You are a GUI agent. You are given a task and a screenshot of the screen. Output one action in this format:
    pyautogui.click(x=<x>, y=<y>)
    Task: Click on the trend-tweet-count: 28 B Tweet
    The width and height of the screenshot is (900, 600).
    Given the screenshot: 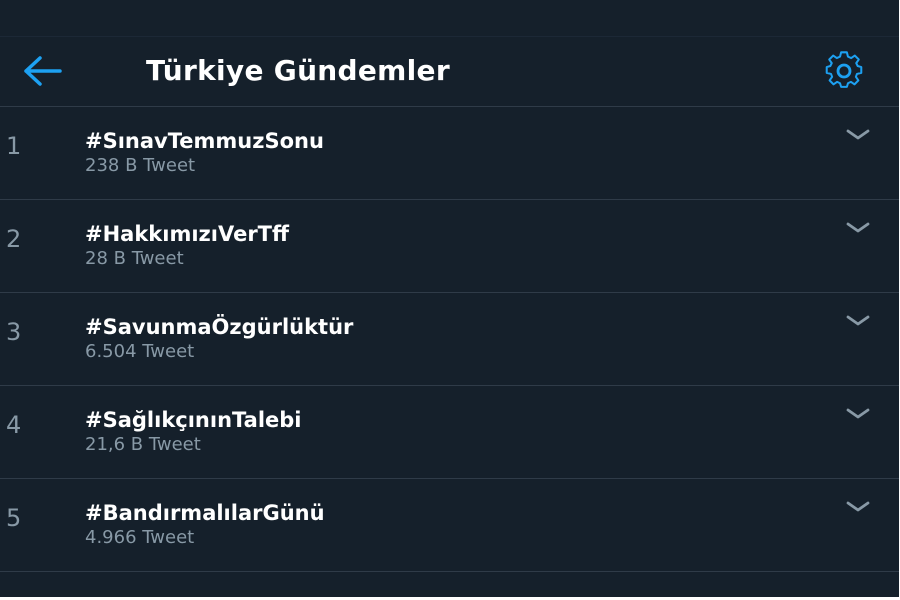 What is the action you would take?
    pyautogui.click(x=134, y=258)
    